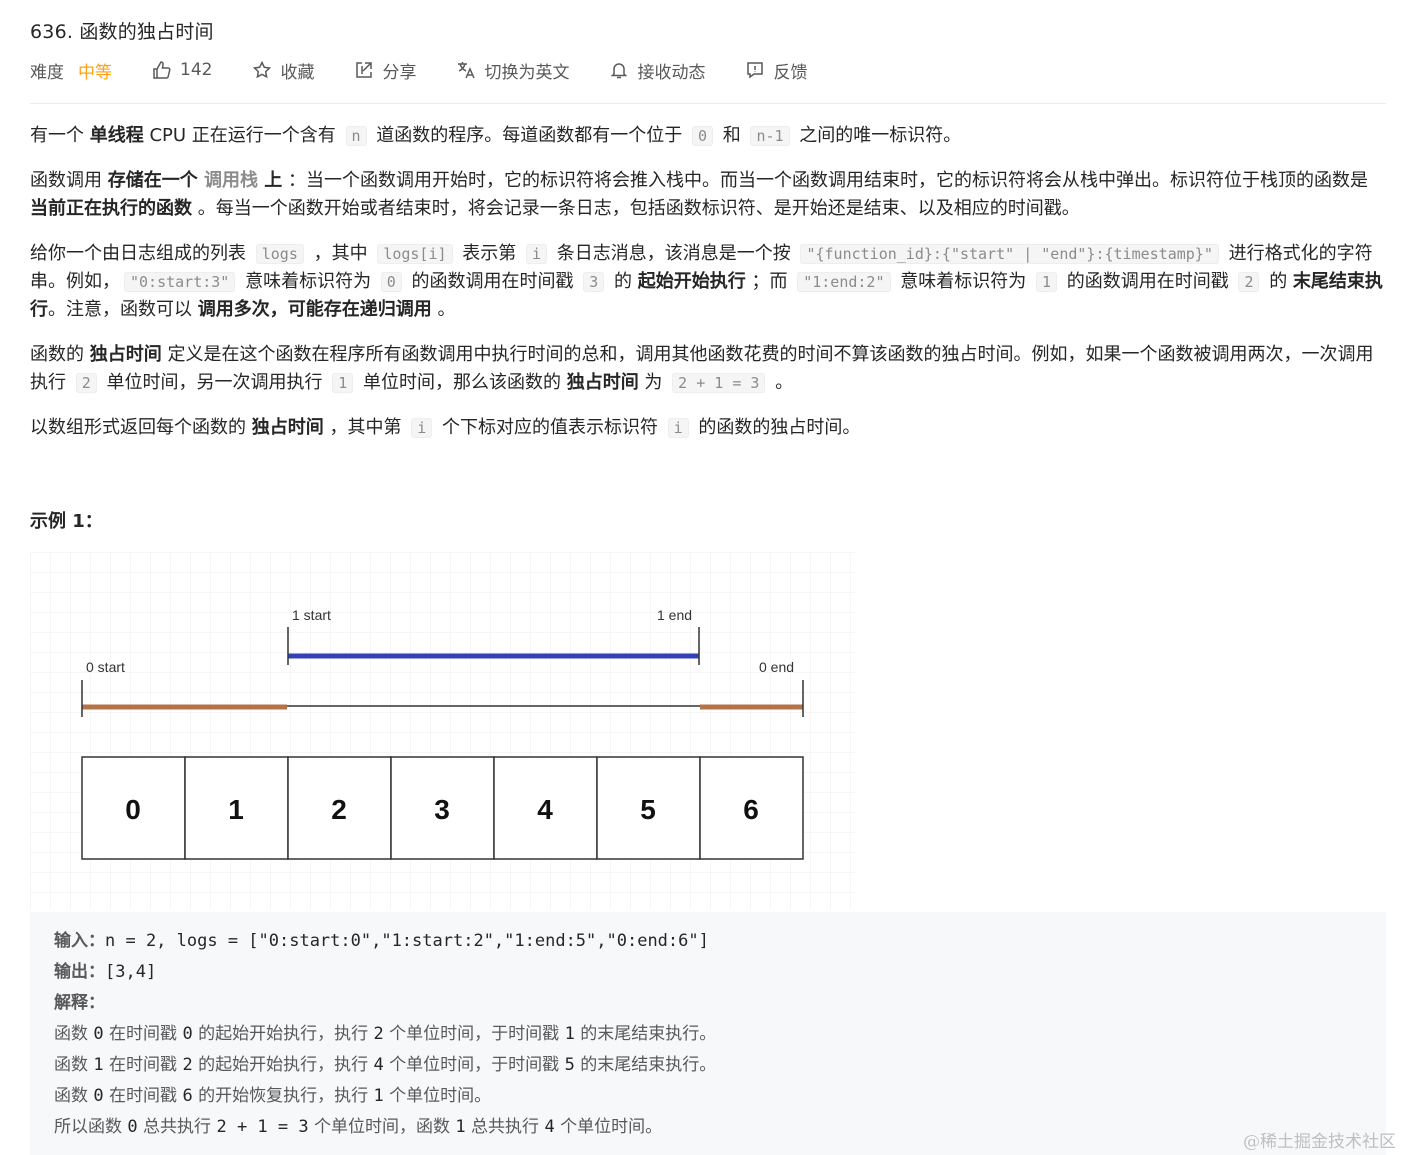  Describe the element at coordinates (47, 72) in the screenshot. I see `difficulty-label: 难度` at that location.